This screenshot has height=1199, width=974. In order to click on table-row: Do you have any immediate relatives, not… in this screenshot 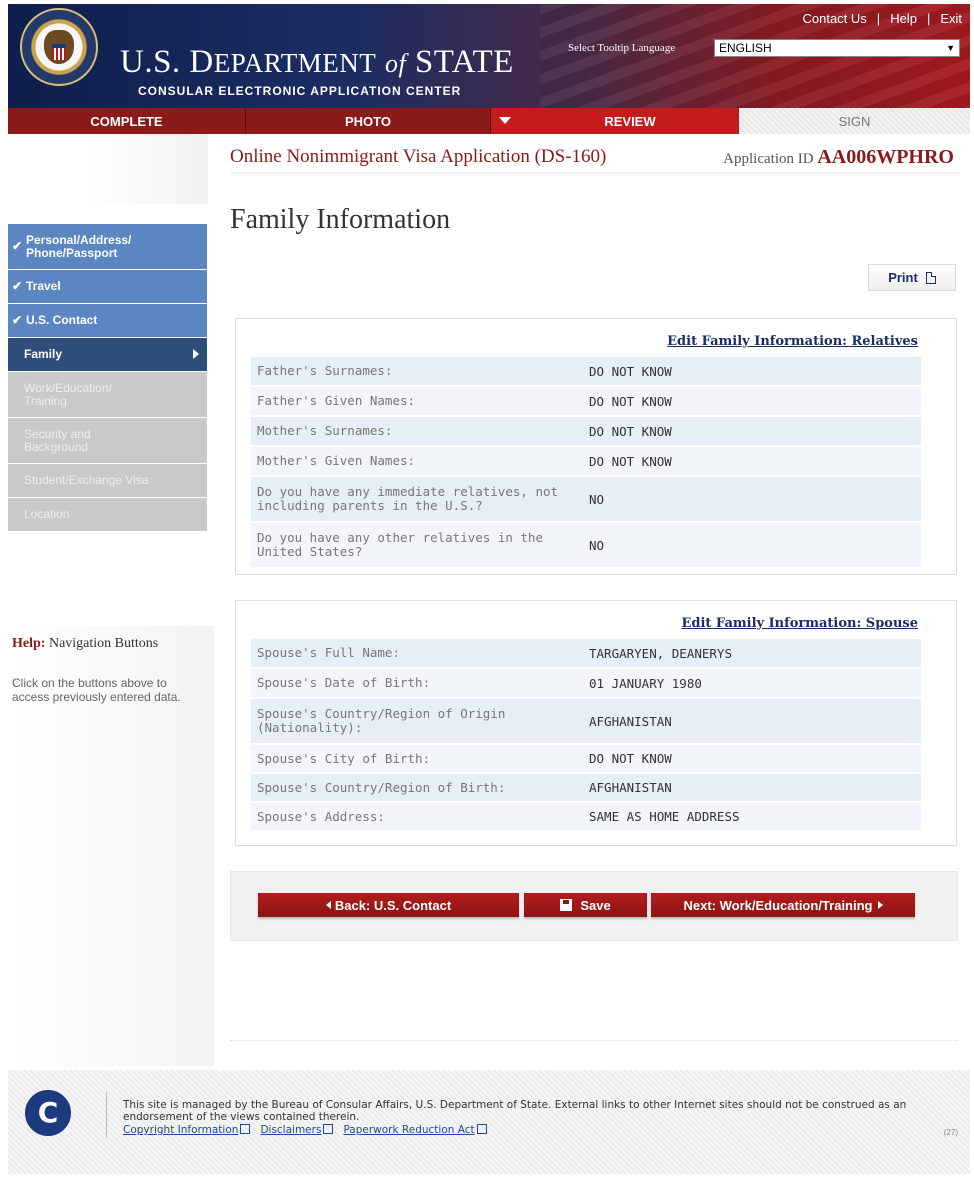, I will do `click(586, 500)`.